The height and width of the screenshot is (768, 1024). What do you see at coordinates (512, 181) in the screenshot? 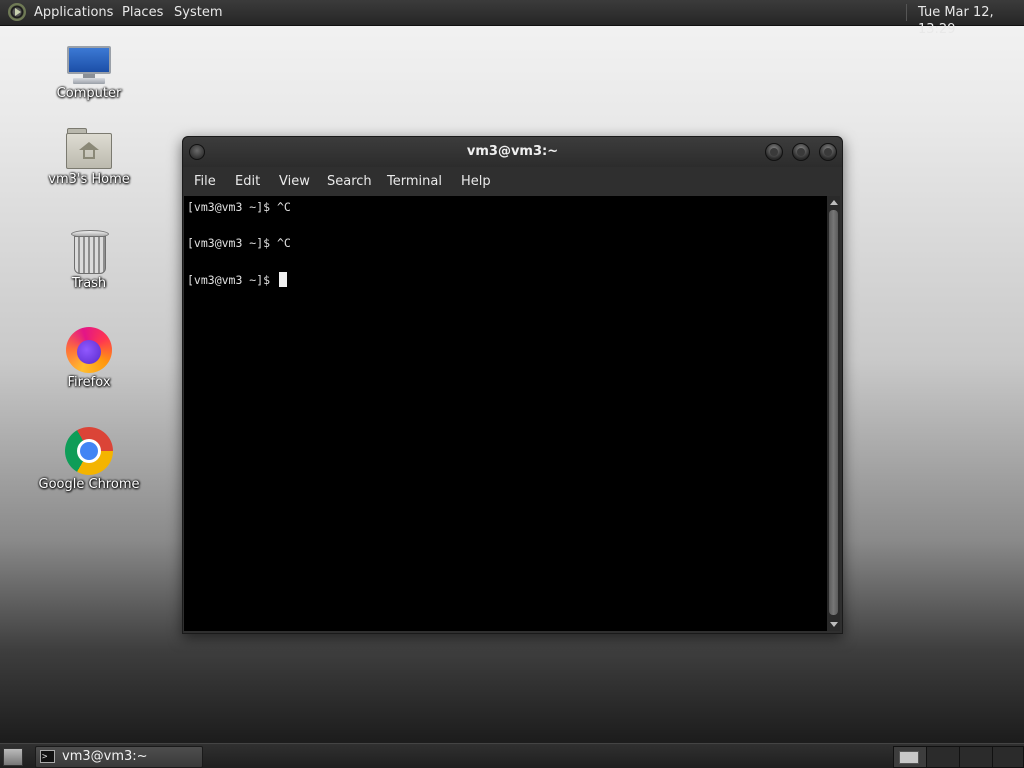
I see `terminal-menubar: File Edit View Search Terminal Help` at bounding box center [512, 181].